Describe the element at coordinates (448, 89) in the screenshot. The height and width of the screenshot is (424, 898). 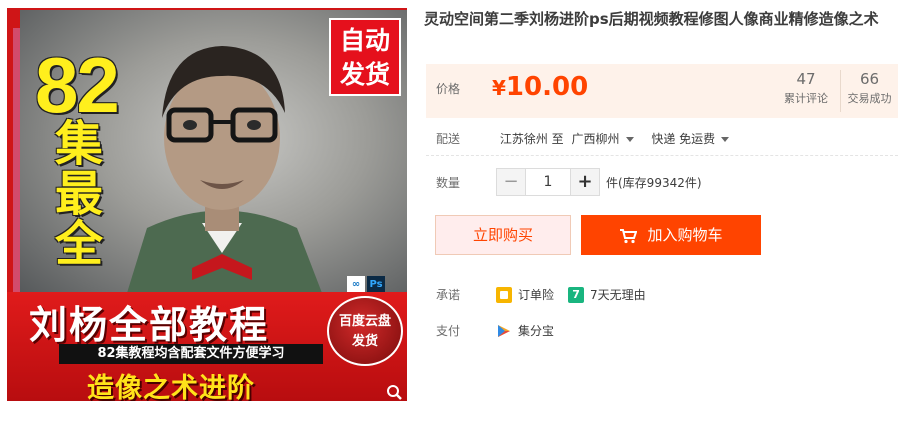
I see `price-label: 价格` at that location.